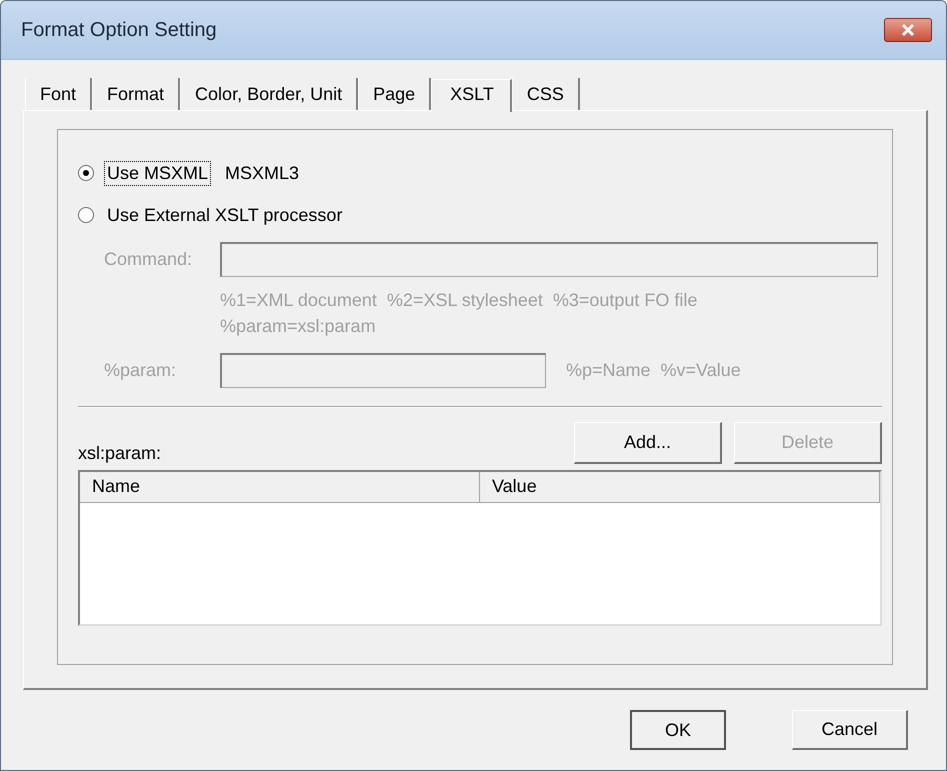 This screenshot has width=947, height=771. What do you see at coordinates (680, 487) in the screenshot?
I see `column-header: Value` at bounding box center [680, 487].